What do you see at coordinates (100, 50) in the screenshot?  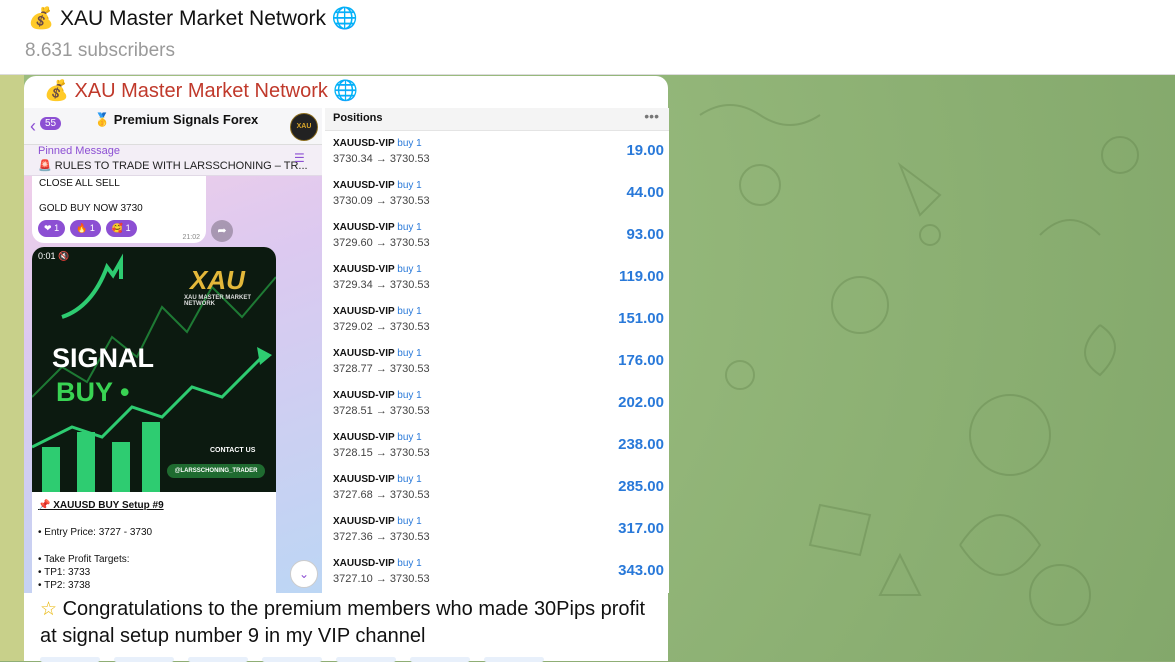 I see `subscriber-count: 8.631 subscribers` at bounding box center [100, 50].